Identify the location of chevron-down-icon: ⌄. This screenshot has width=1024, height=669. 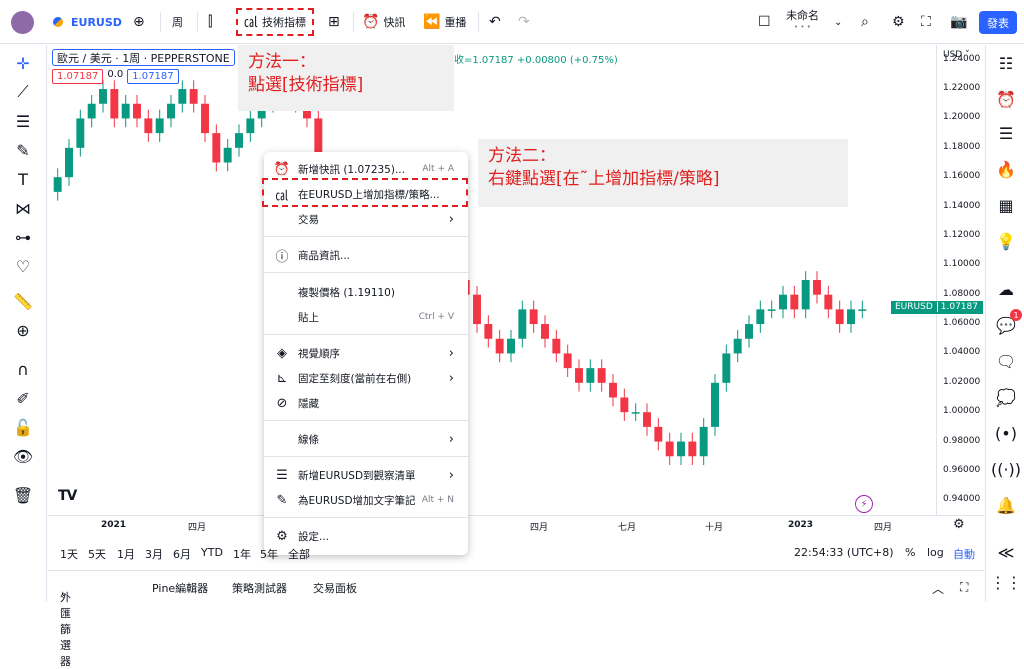
(64, 594).